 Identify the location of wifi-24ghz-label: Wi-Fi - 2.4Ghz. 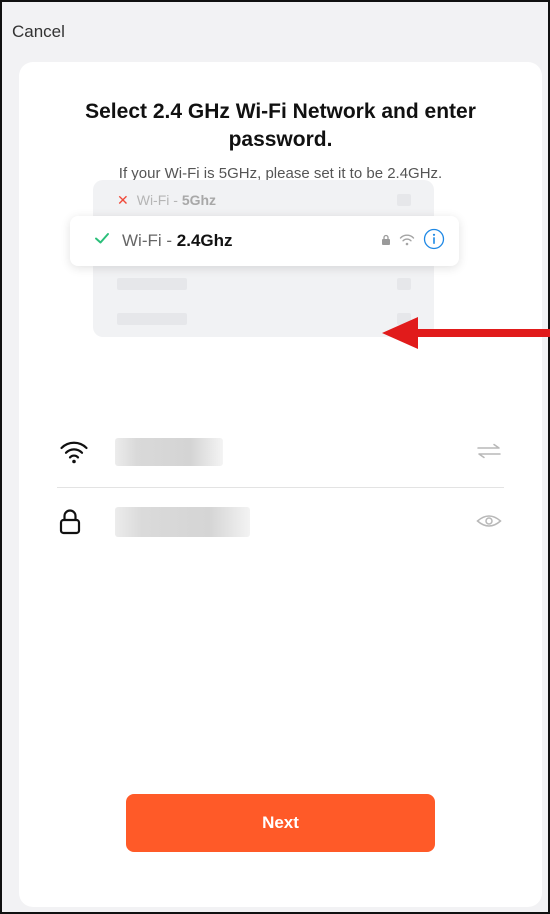
(177, 241).